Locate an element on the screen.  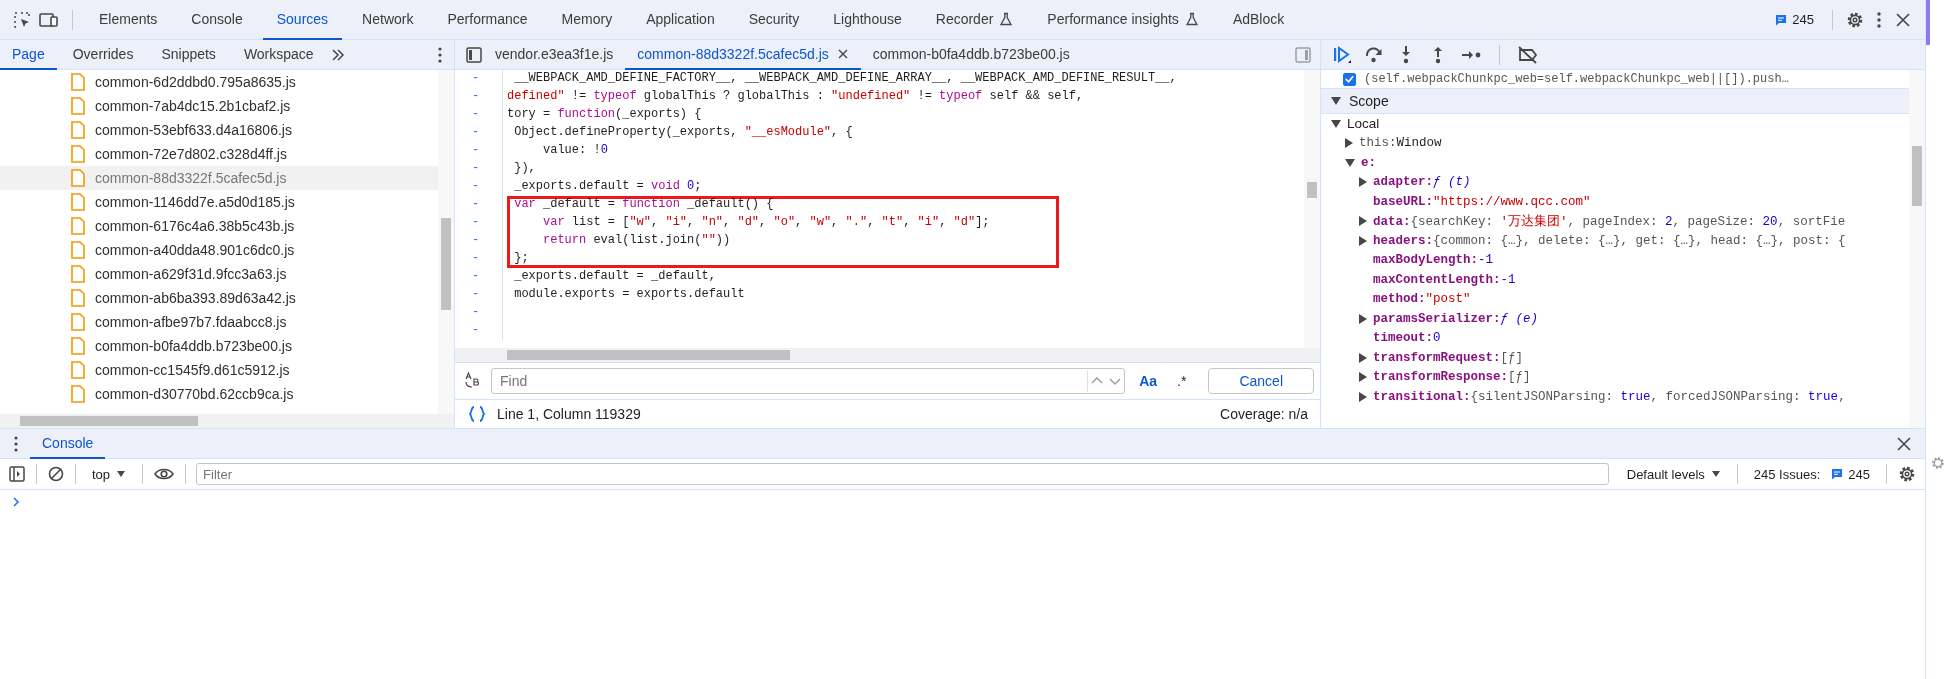
panel-tab: Lighthouse is located at coordinates (867, 20).